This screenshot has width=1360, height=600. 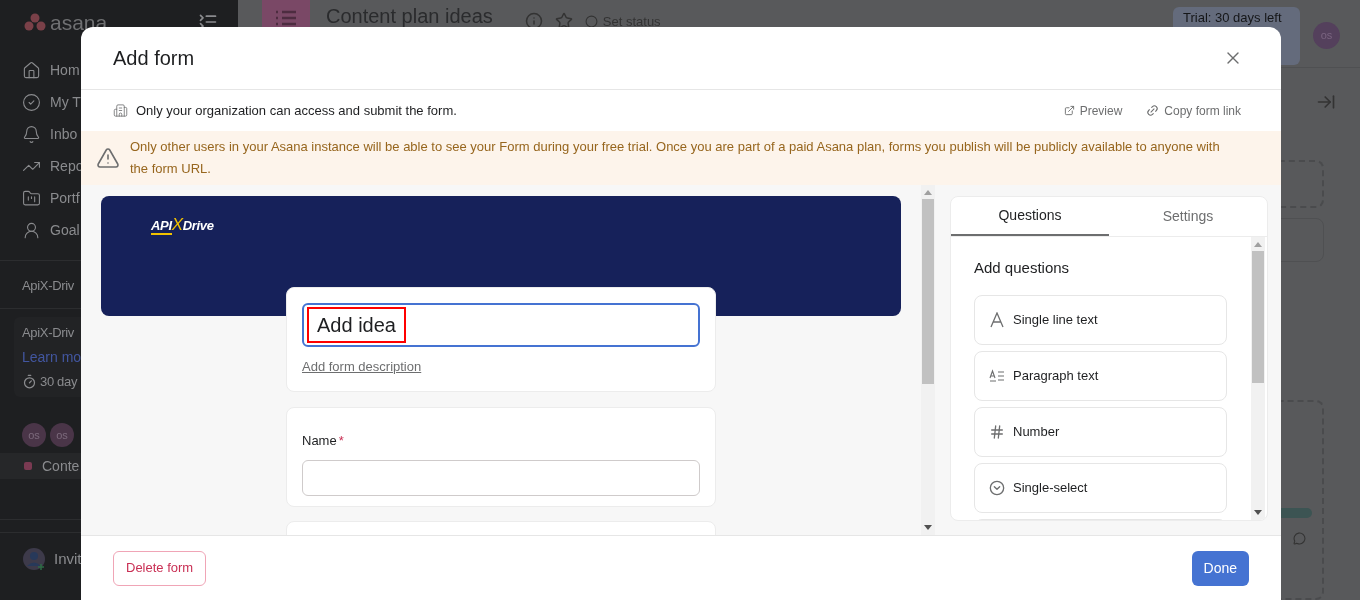 I want to click on trial-card-title: ApiX-Driv, so click(x=48, y=333).